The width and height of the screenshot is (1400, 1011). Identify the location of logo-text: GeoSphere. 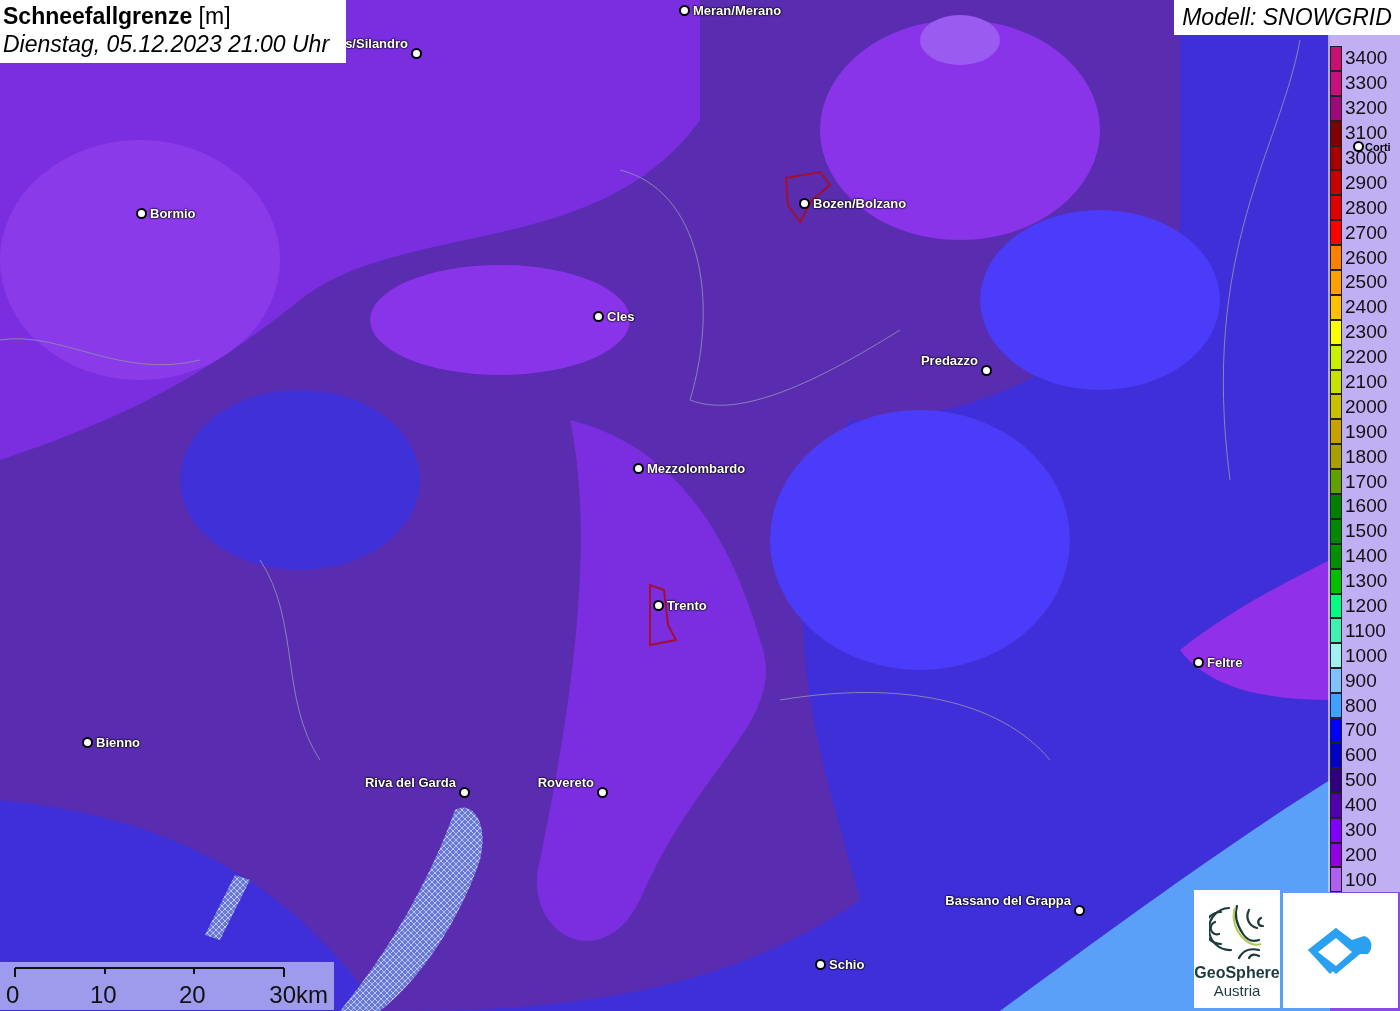
(1237, 973).